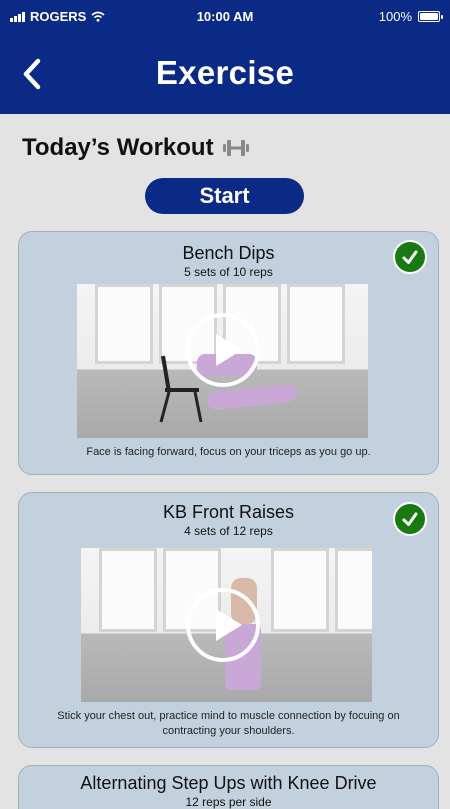 The height and width of the screenshot is (809, 450). Describe the element at coordinates (235, 148) in the screenshot. I see `dumbbell-icon` at that location.